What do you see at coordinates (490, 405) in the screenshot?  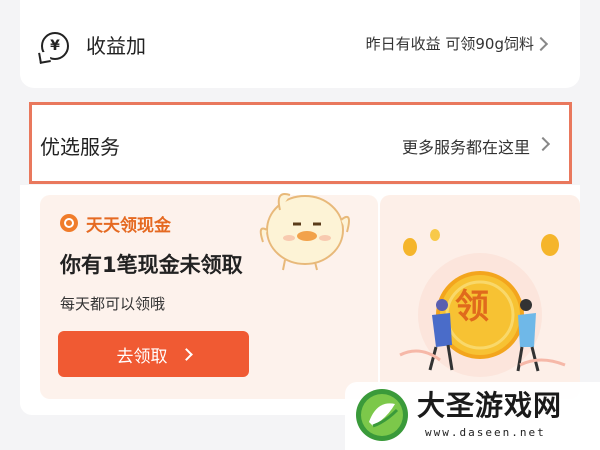 I see `watermark-title: 大圣游戏网` at bounding box center [490, 405].